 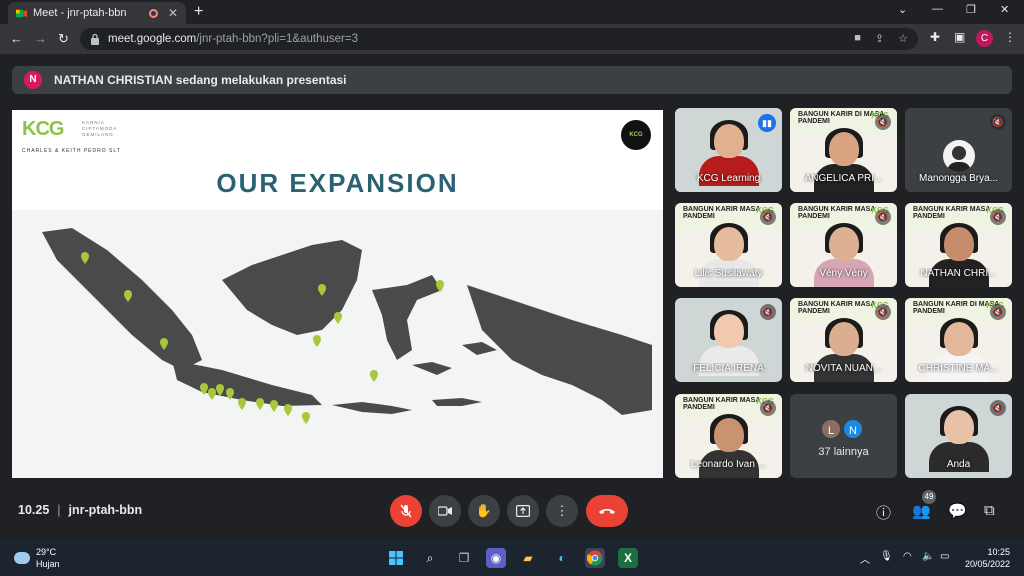 What do you see at coordinates (843, 245) in the screenshot?
I see `participant-tile: BANGUN KARIR MASA PANDEMIKCG🔇Vény Vény` at bounding box center [843, 245].